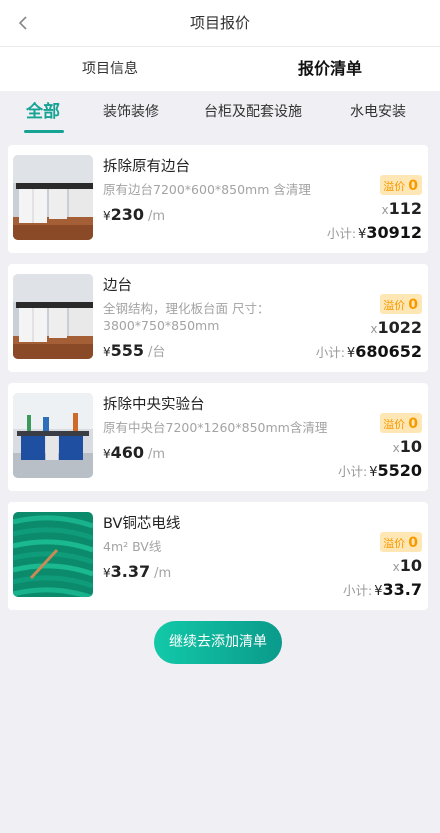 This screenshot has height=833, width=440. I want to click on item-name: BV铜芯电线, so click(142, 524).